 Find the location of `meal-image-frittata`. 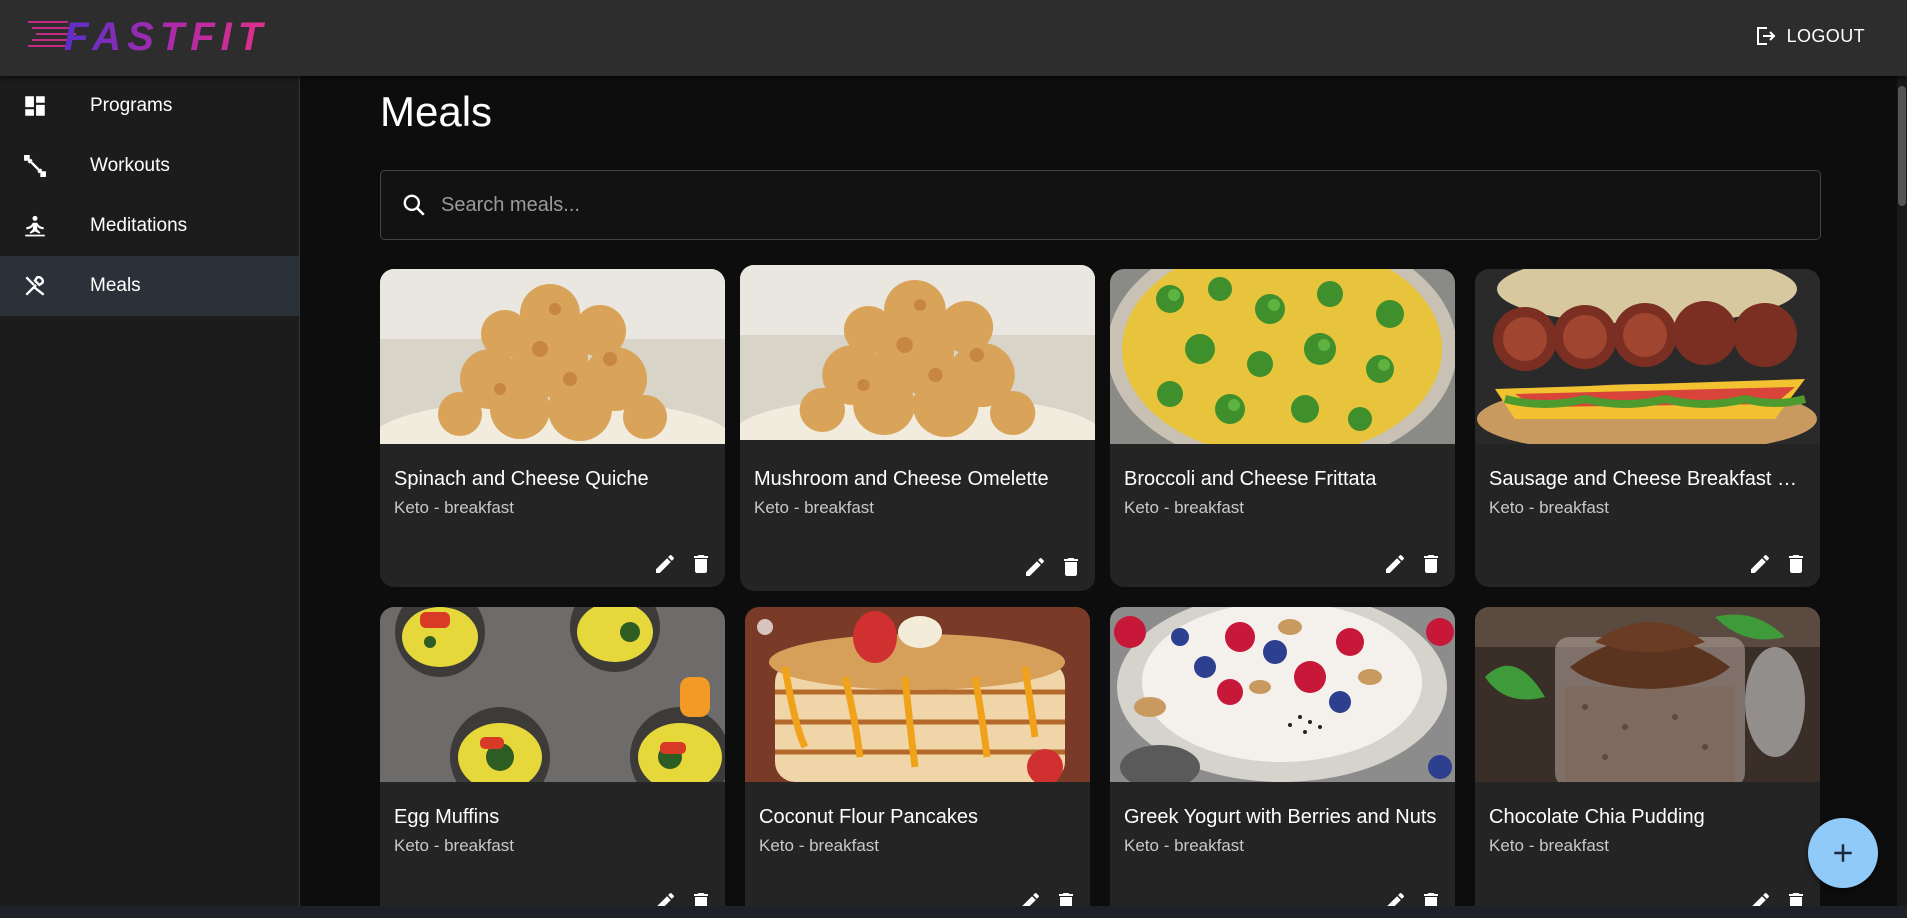

meal-image-frittata is located at coordinates (1282, 356).